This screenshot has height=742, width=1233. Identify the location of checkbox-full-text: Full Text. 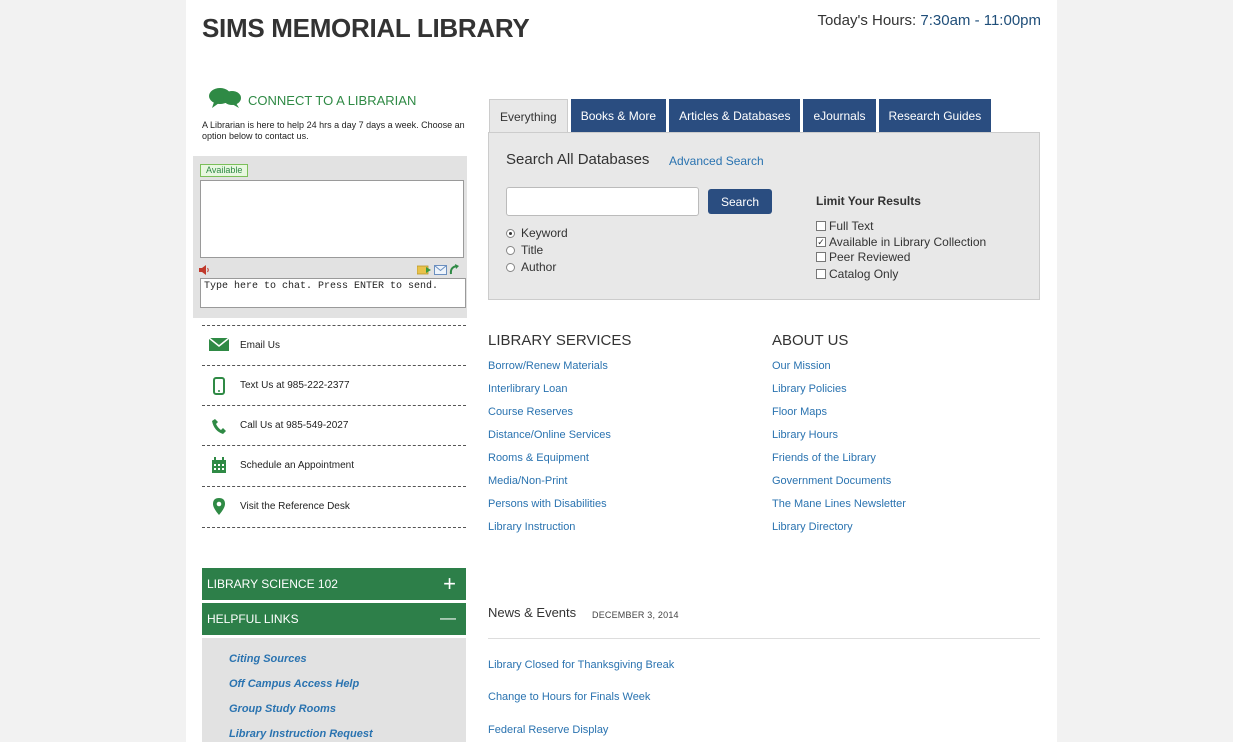
(844, 226).